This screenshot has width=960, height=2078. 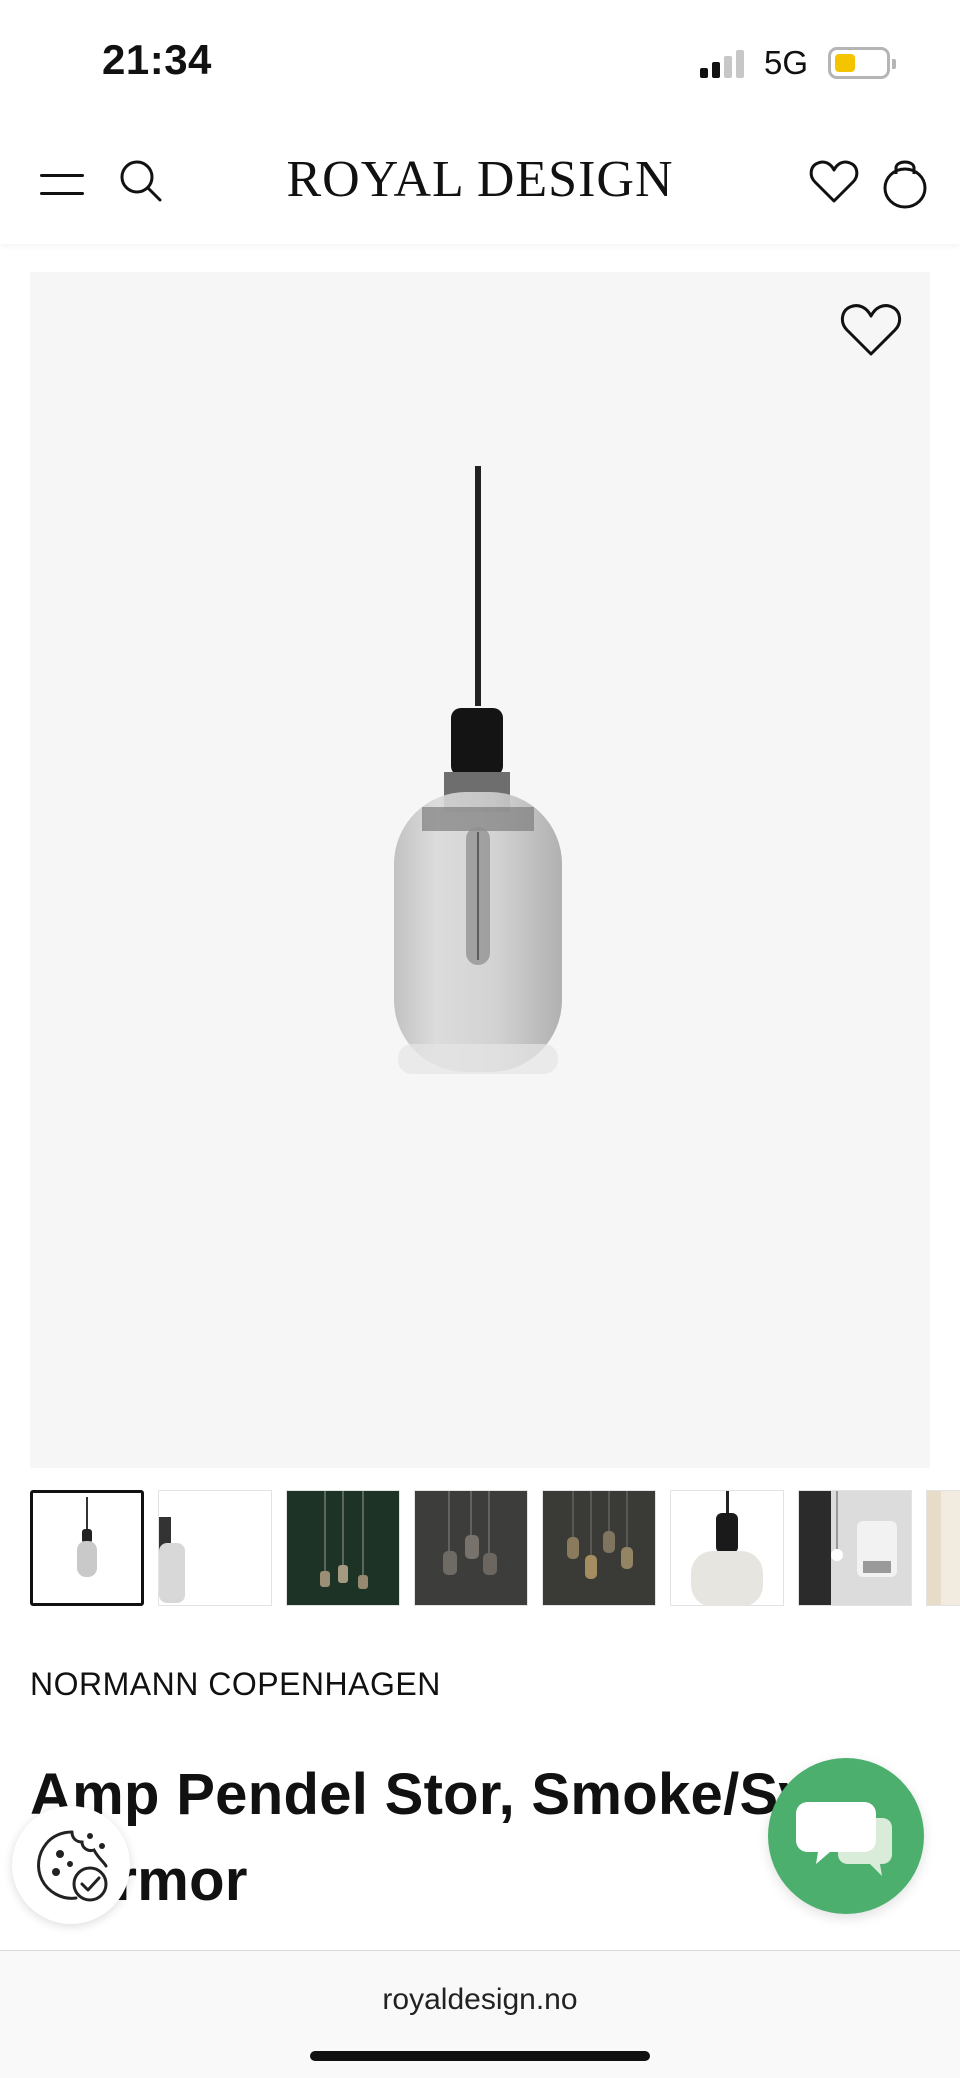 I want to click on browser-address-bar: royaldesign.no, so click(x=480, y=2014).